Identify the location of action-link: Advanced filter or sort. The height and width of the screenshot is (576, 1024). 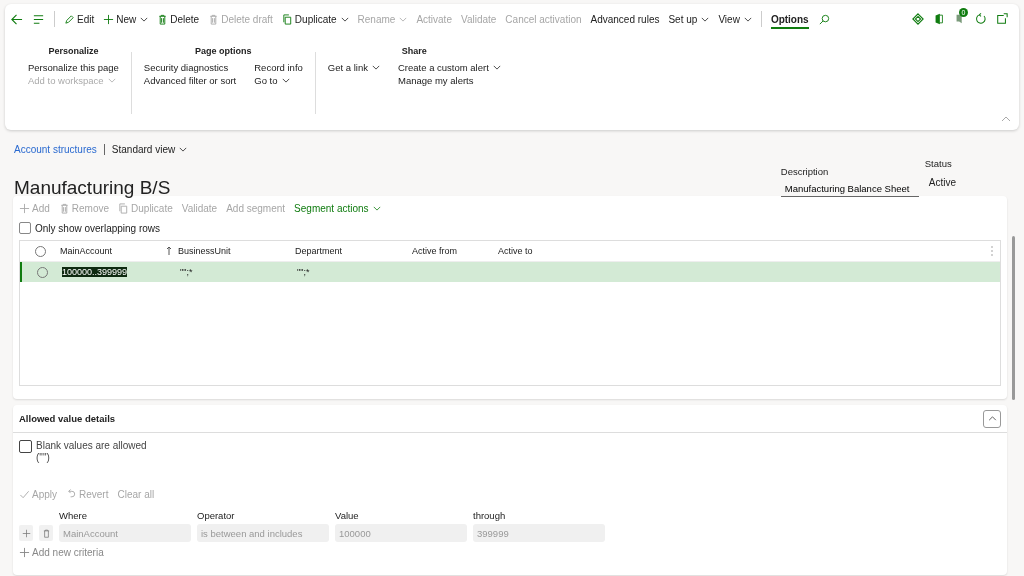
(190, 80).